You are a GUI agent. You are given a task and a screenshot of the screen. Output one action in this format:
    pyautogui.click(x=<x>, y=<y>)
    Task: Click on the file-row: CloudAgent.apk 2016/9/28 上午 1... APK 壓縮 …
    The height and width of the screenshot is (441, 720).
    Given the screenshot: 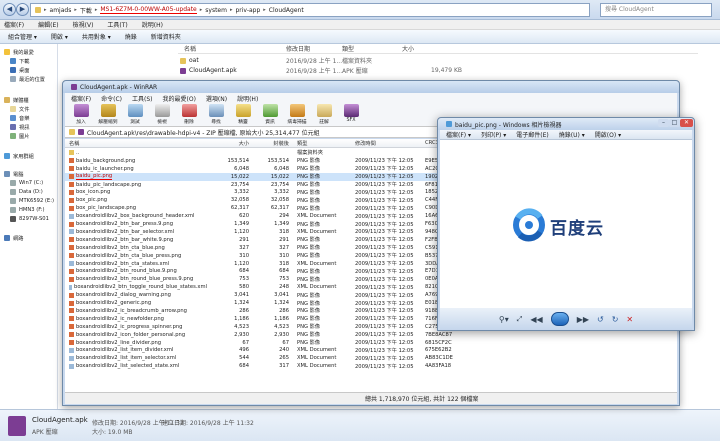 What is the action you would take?
    pyautogui.click(x=321, y=70)
    